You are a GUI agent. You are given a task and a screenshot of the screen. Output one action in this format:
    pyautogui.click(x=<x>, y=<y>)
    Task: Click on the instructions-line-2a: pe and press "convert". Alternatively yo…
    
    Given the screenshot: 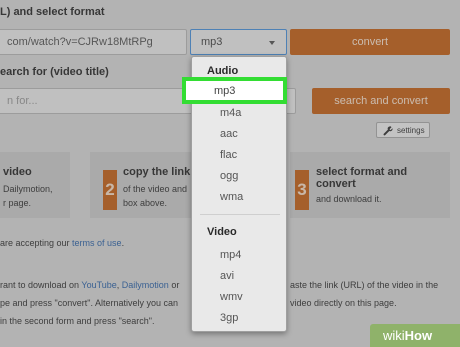 What is the action you would take?
    pyautogui.click(x=89, y=303)
    